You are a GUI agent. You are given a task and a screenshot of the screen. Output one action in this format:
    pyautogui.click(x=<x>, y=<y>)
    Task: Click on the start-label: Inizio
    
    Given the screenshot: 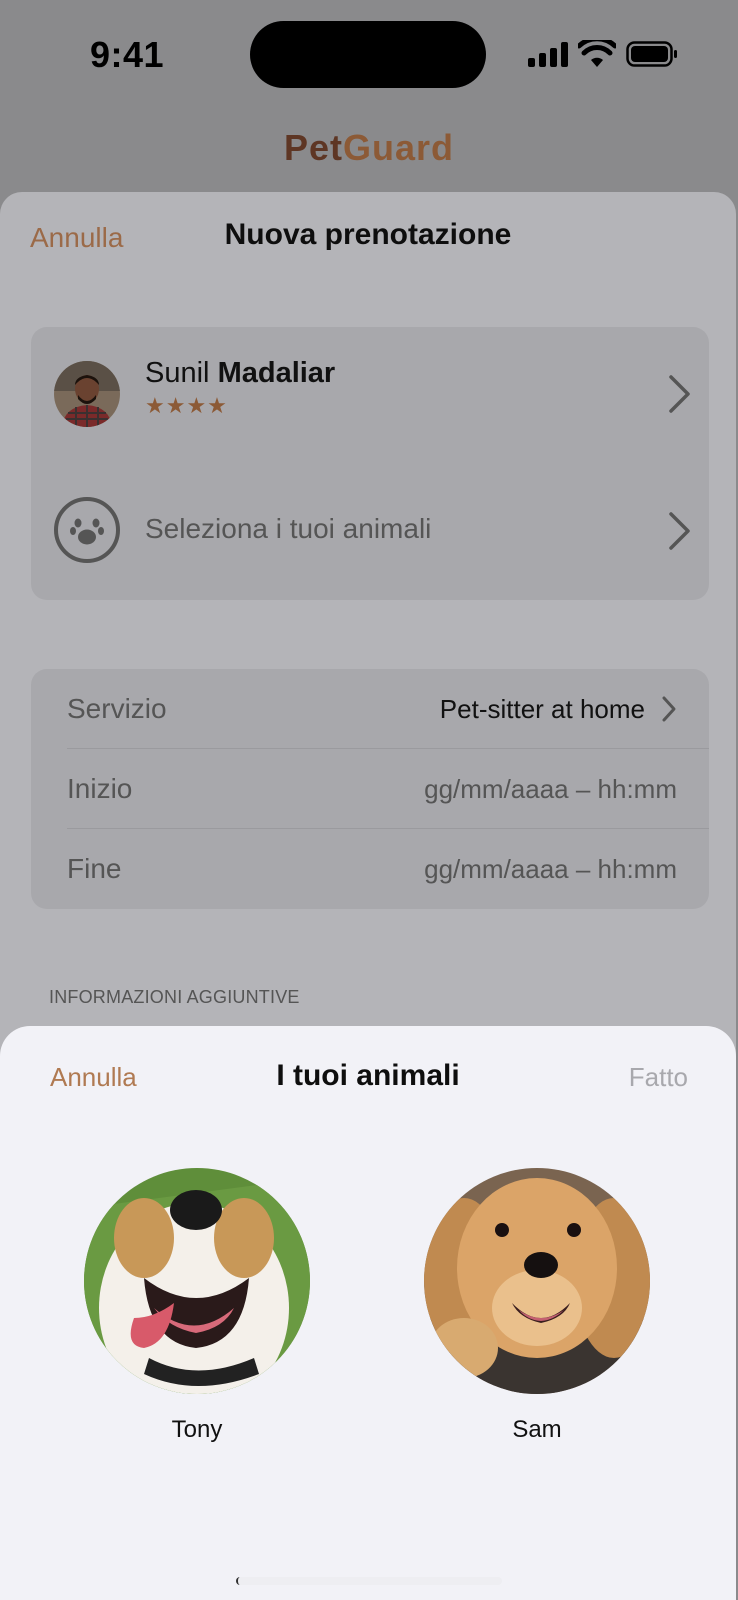 What is the action you would take?
    pyautogui.click(x=100, y=788)
    